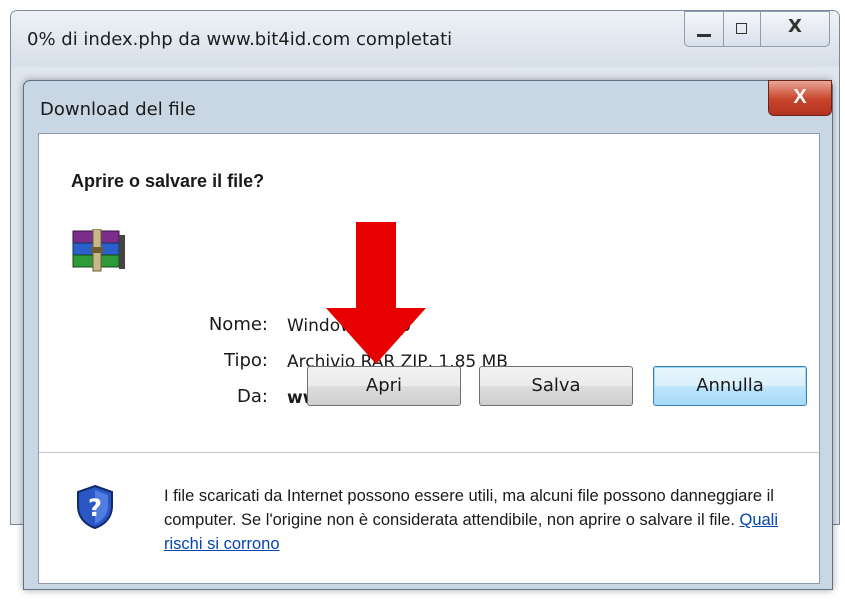 The image size is (845, 601). I want to click on open-button: Apri, so click(384, 386).